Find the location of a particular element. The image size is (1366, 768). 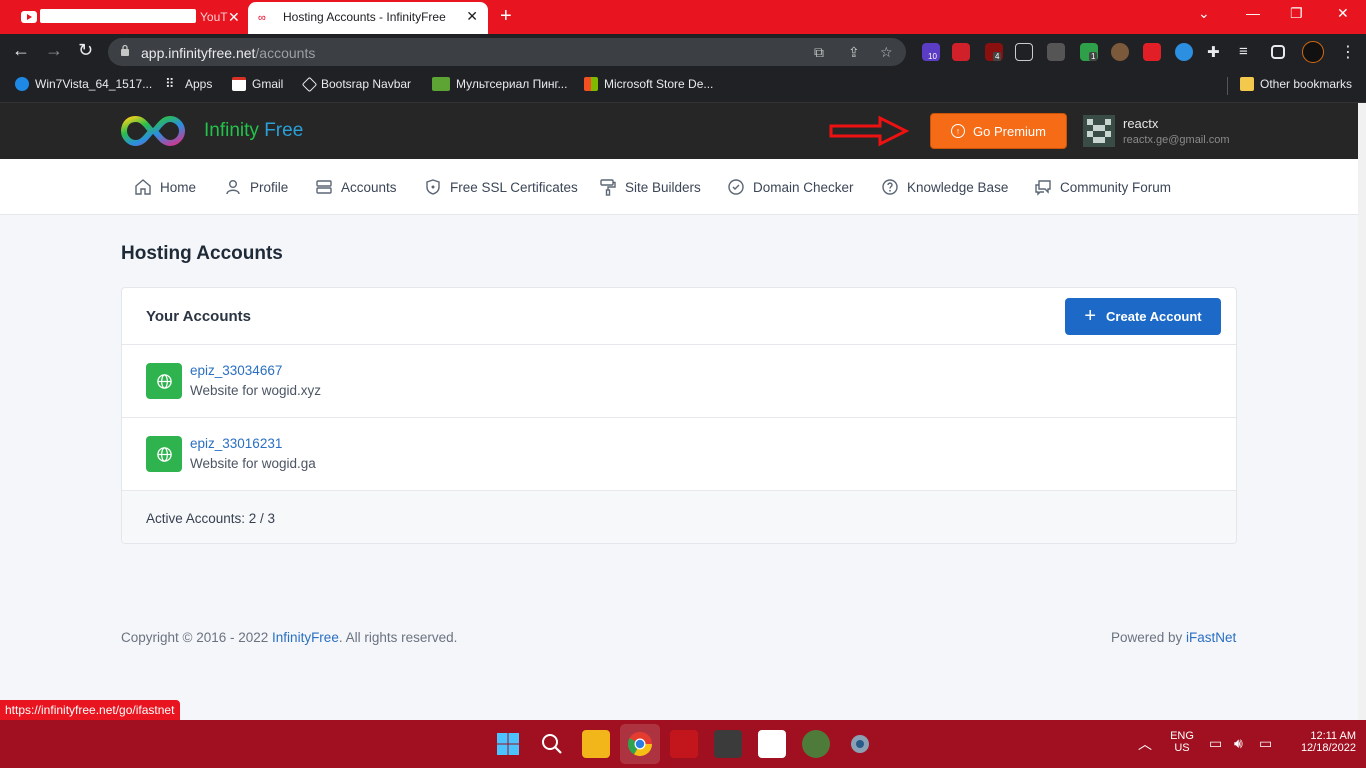

account-username-link: epiz_33034667 is located at coordinates (236, 370).